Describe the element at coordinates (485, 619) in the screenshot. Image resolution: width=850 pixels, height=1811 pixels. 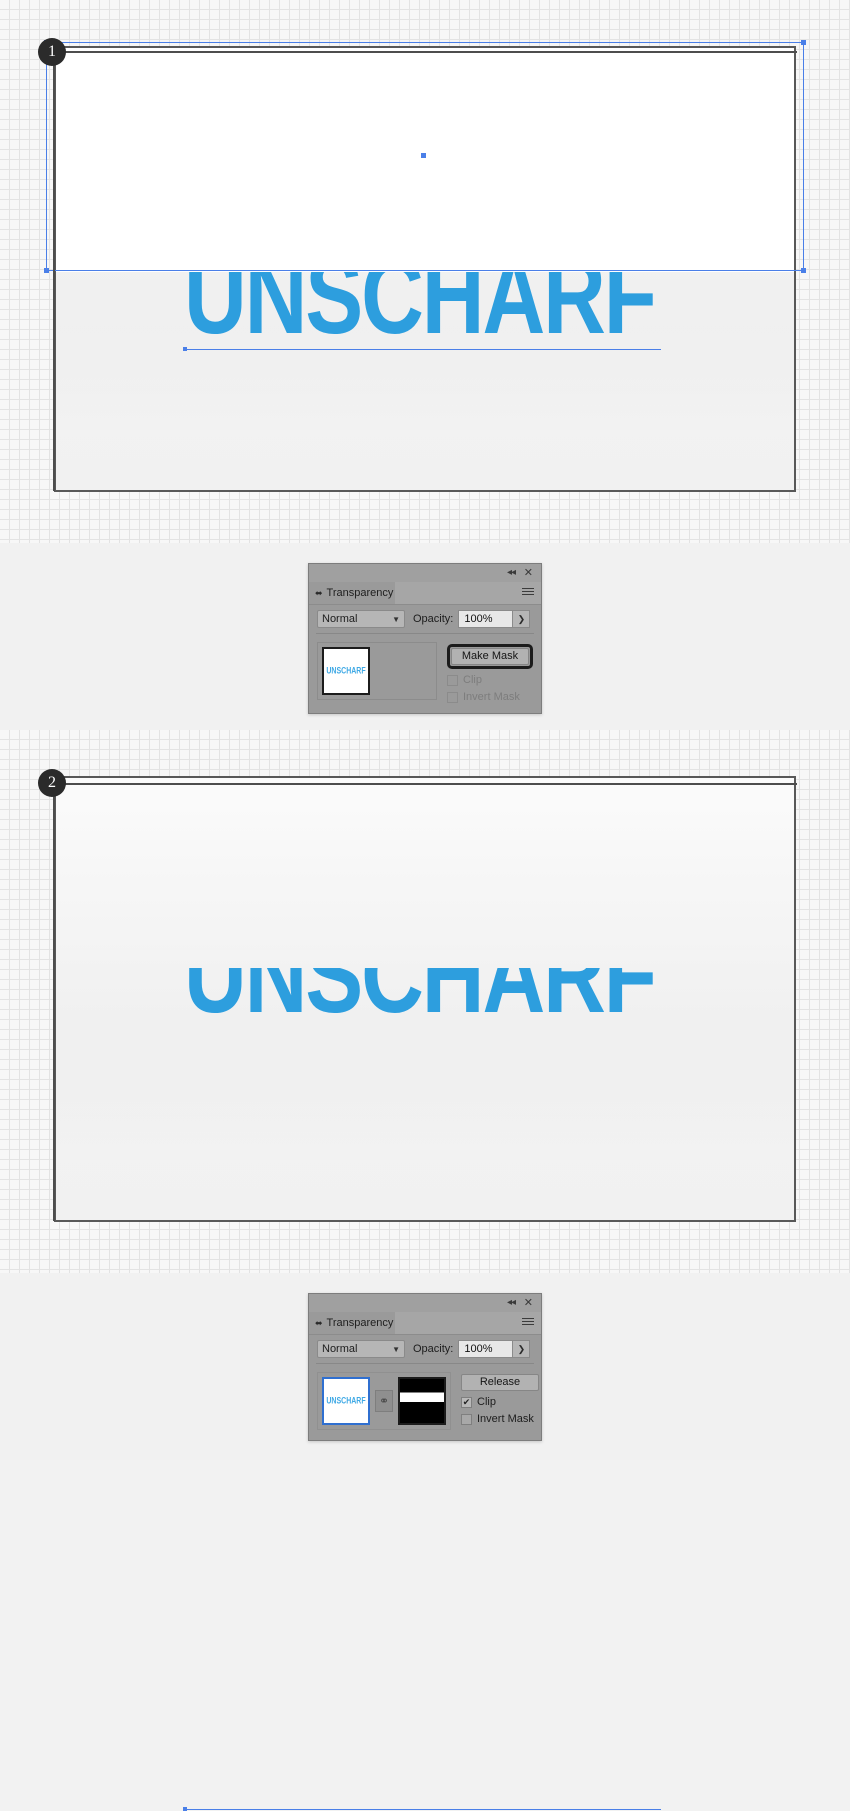
I see `opacity-input-1: 100%` at that location.